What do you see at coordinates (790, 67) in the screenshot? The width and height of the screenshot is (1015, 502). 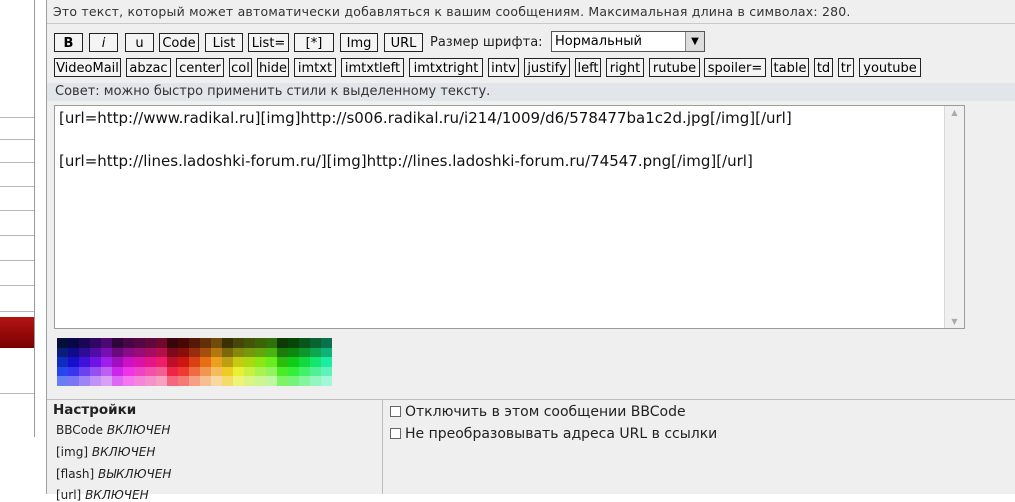 I see `table-button: table` at bounding box center [790, 67].